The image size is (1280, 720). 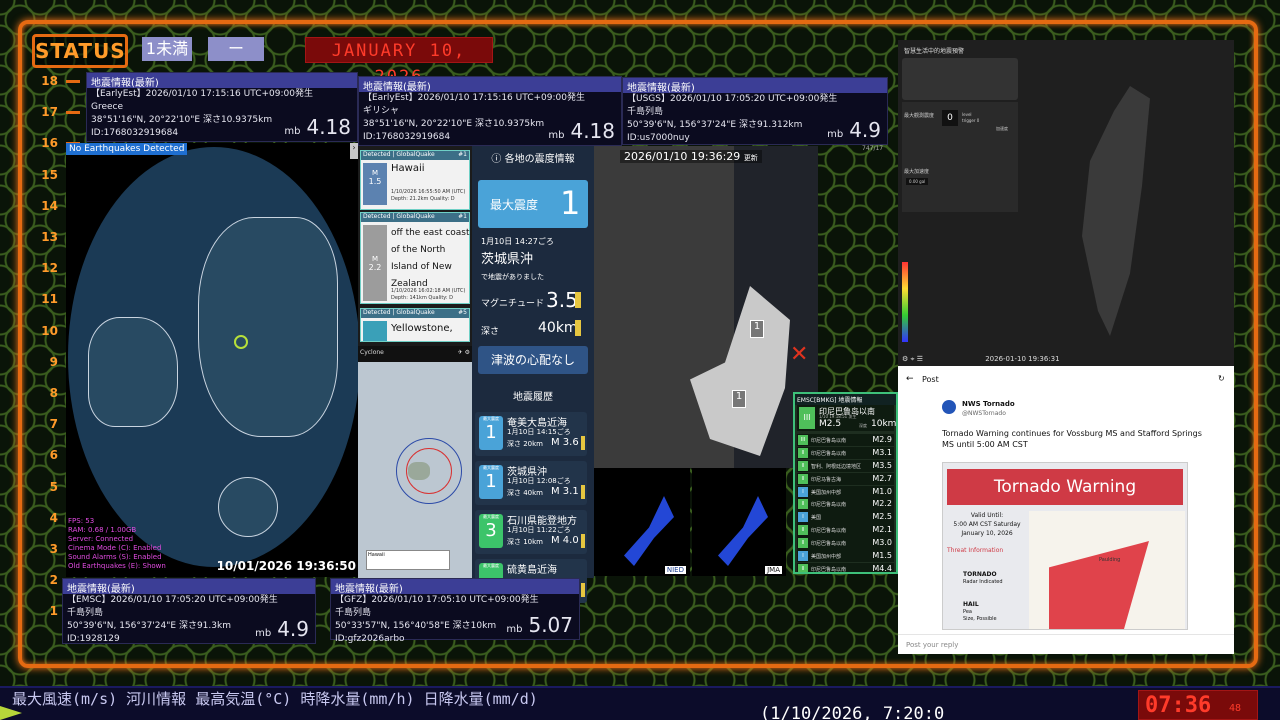 I want to click on quake-marker, so click(x=241, y=342).